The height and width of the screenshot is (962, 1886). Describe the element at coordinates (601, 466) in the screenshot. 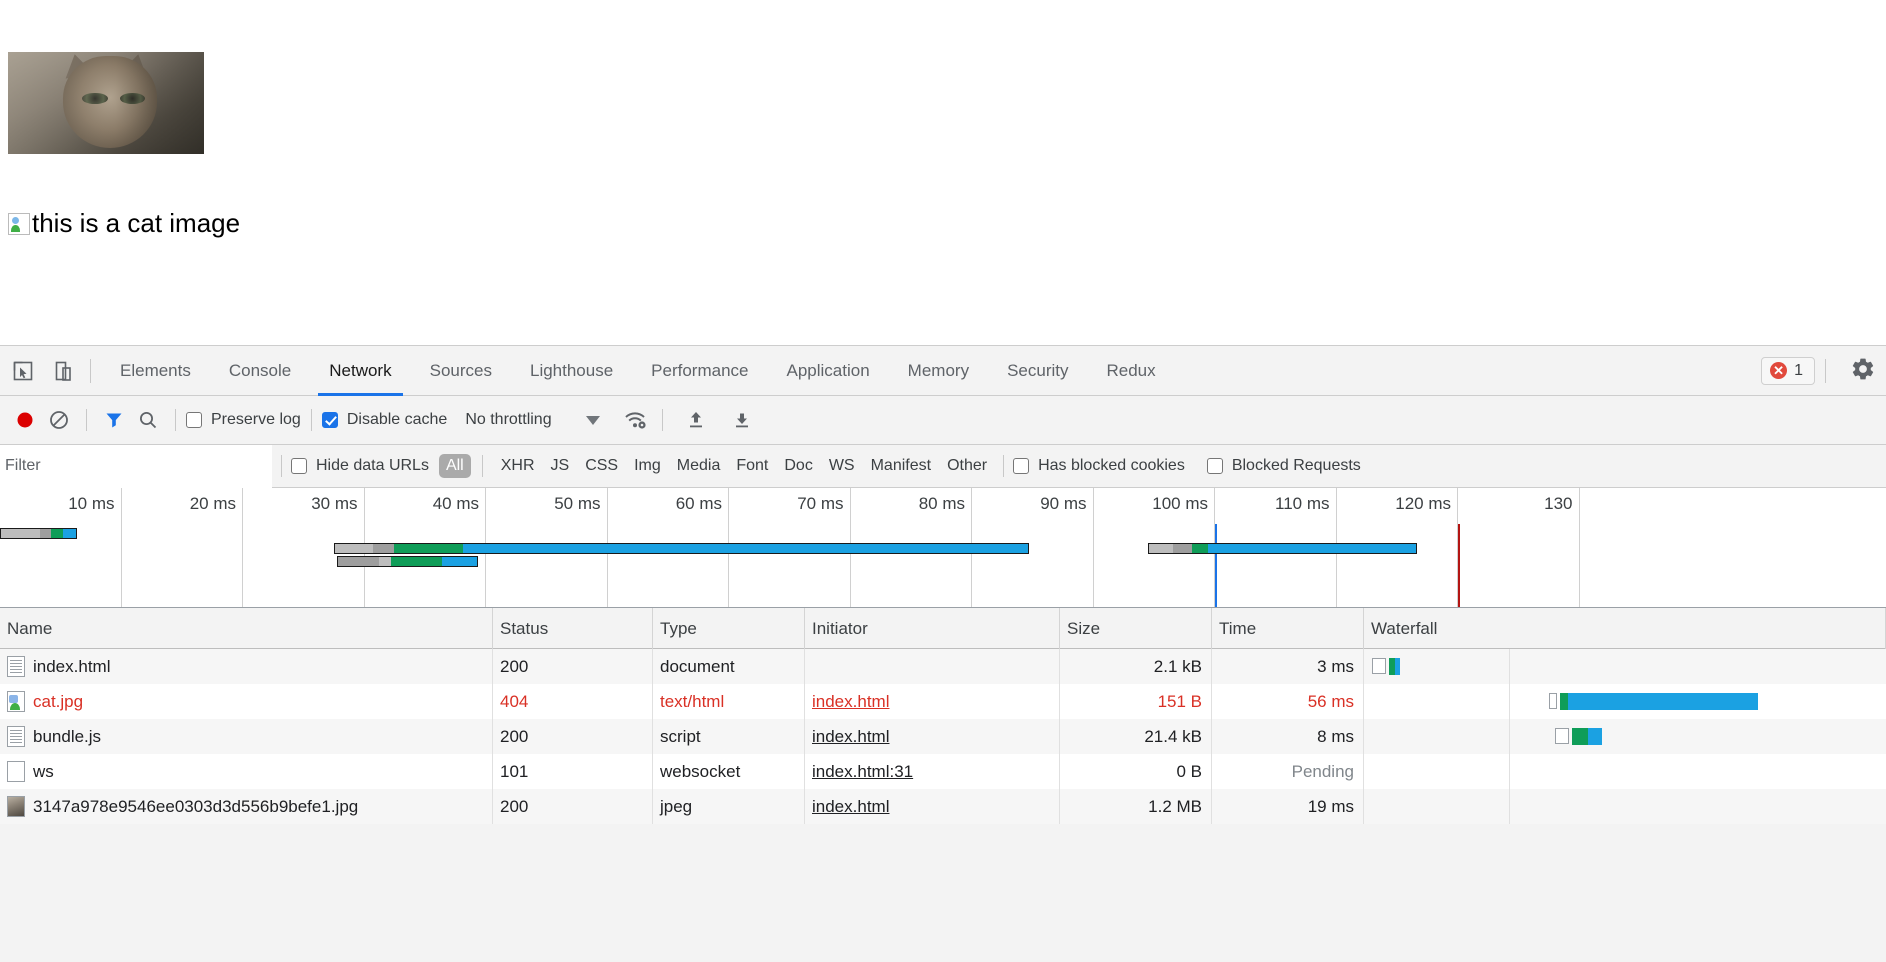

I see `type-filter-css: CSS` at that location.